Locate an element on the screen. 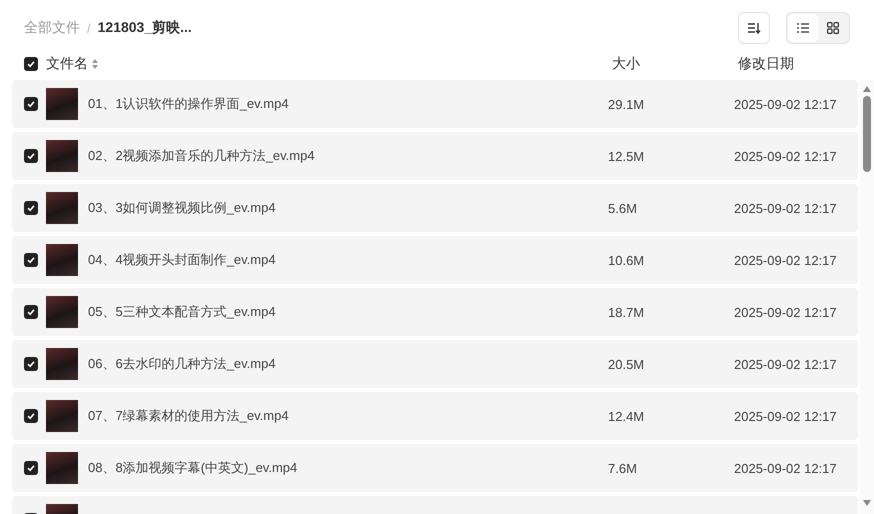  file-row: 05、5三种文本配音方式_ev.mp4 18.7M 2025-09-02 12:17 is located at coordinates (435, 312).